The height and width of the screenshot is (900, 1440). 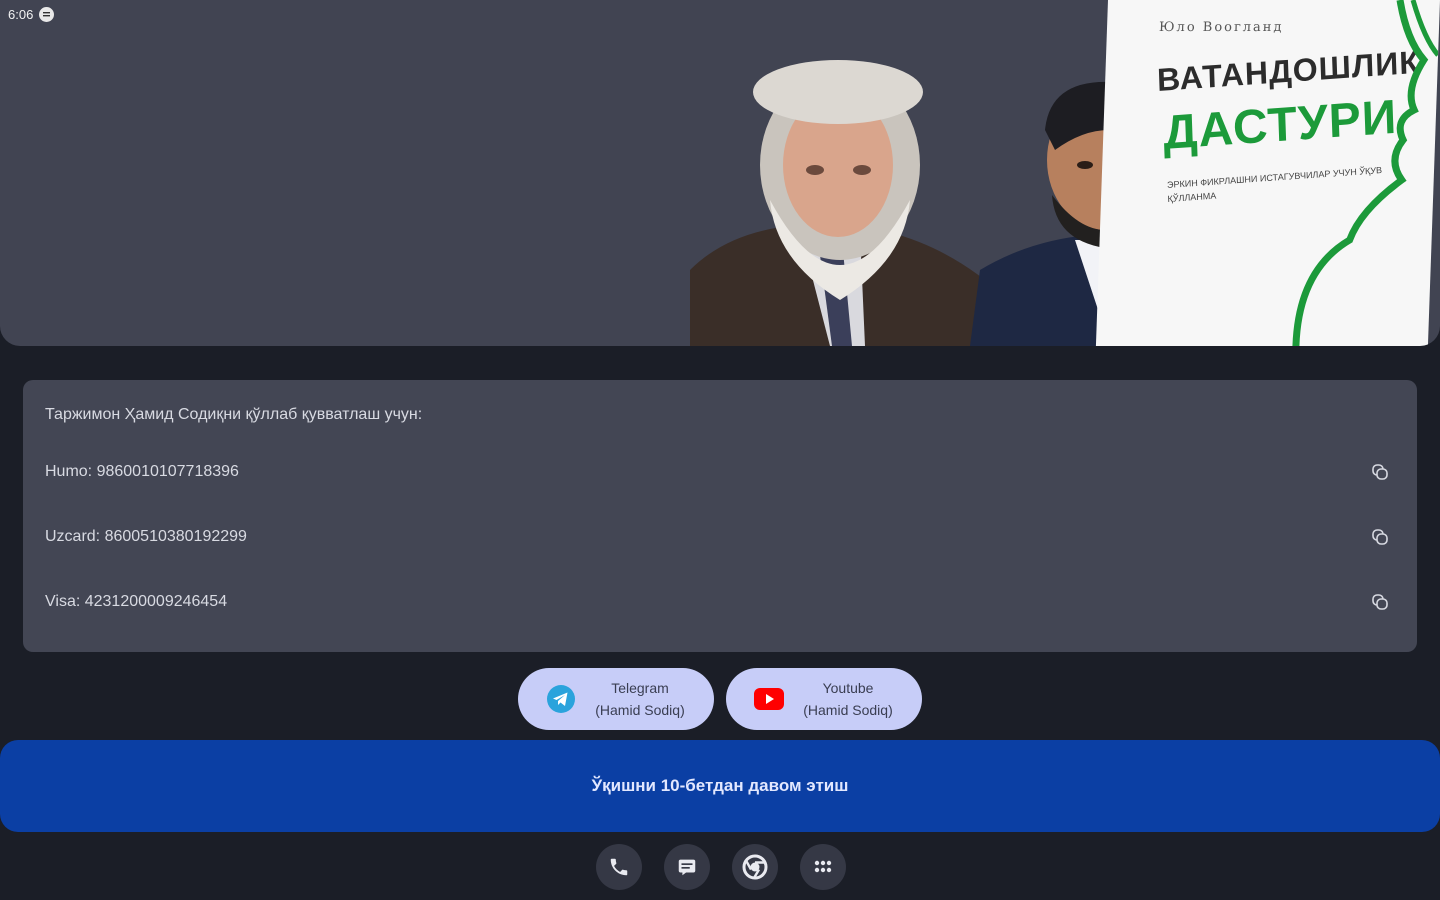 What do you see at coordinates (853, 699) in the screenshot?
I see `youtube-label: Youtube (Hamid Sodiq)` at bounding box center [853, 699].